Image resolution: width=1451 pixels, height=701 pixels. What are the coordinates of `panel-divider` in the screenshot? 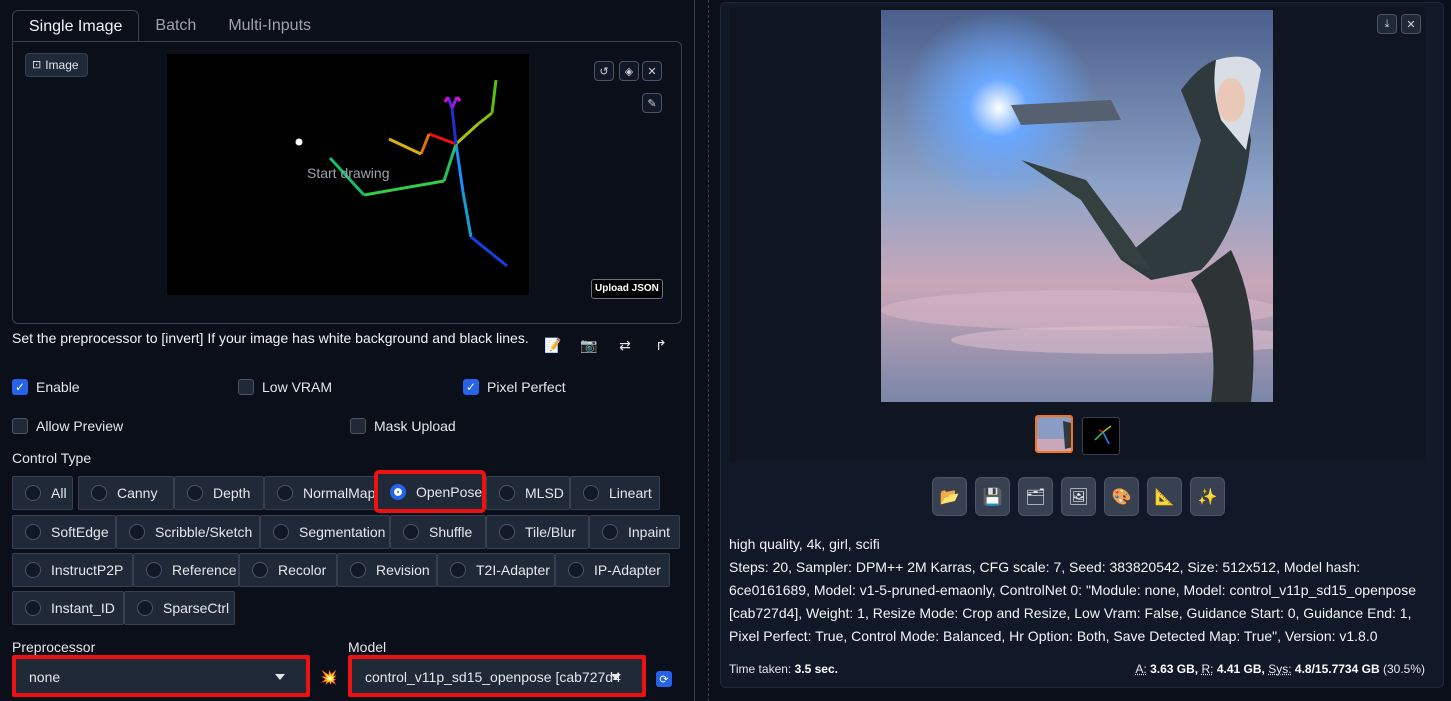 It's located at (709, 350).